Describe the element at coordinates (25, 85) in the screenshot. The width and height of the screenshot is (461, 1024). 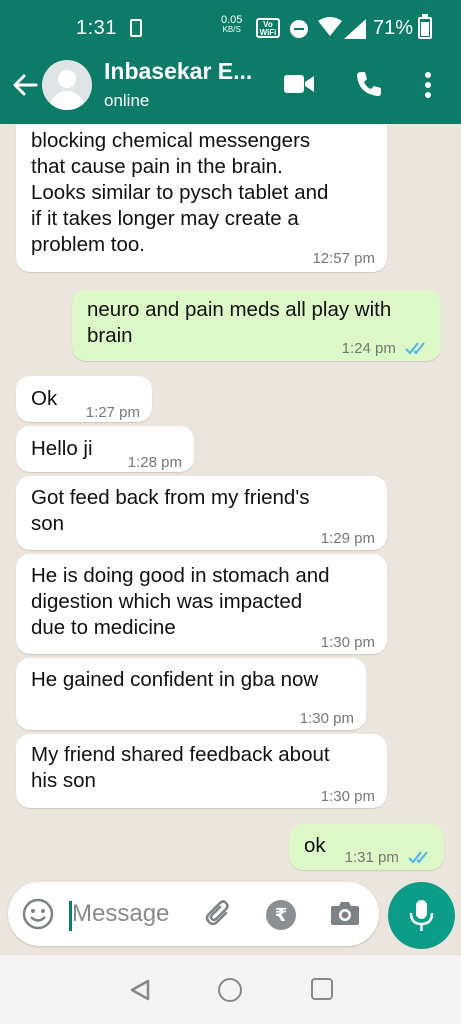
I see `back-arrow-icon` at that location.